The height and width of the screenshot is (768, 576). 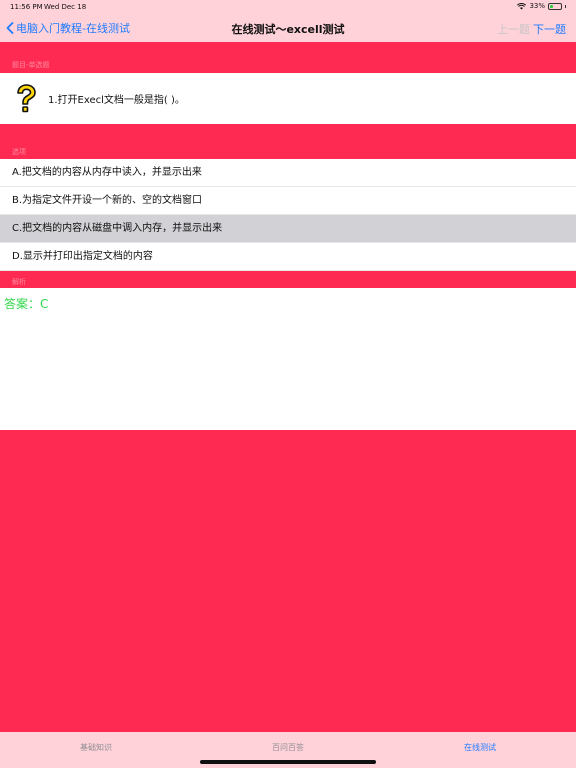 I want to click on battery-level, so click(x=551, y=6).